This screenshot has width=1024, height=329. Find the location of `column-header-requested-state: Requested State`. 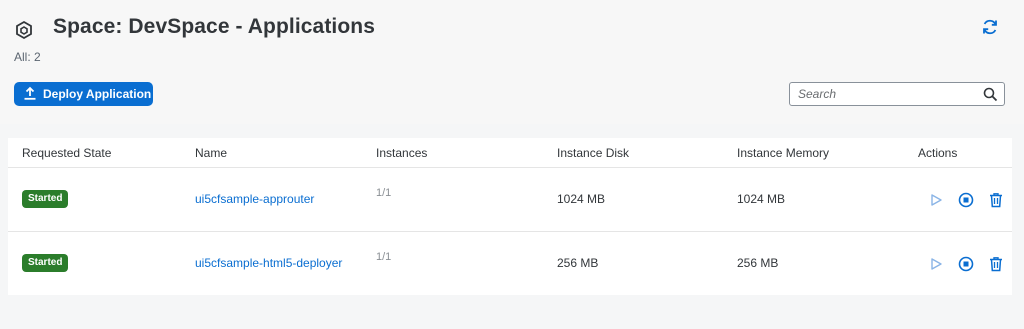

column-header-requested-state: Requested State is located at coordinates (66, 153).